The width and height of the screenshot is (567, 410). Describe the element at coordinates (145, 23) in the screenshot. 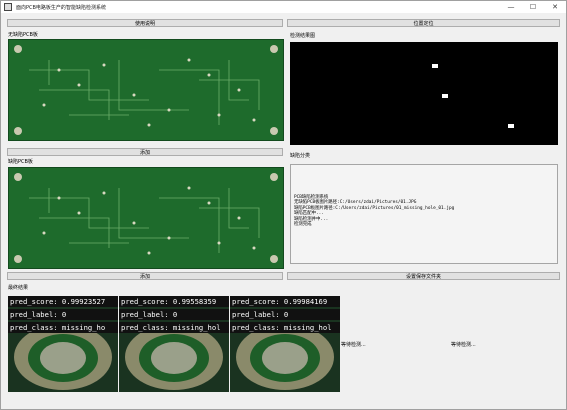

I see `usage-button: 使用说明` at that location.